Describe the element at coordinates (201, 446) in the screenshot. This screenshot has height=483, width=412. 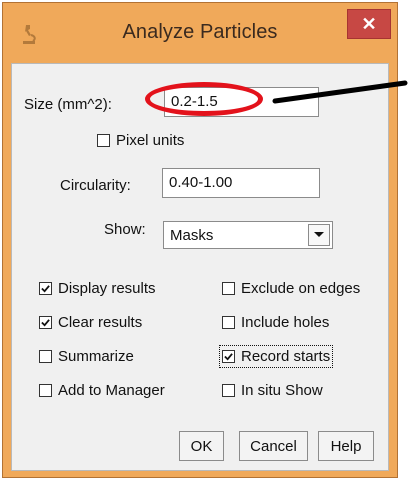
I see `ok-button: OK` at that location.